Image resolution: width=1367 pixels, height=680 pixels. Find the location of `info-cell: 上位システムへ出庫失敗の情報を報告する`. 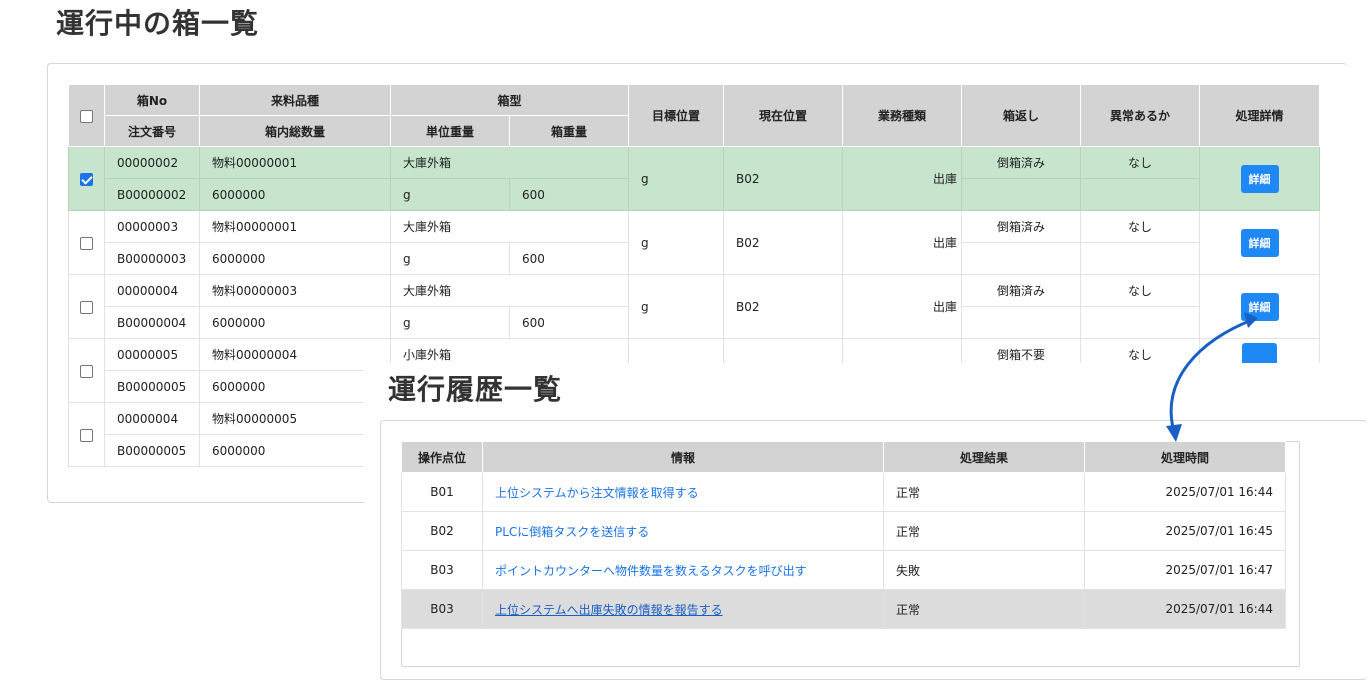

info-cell: 上位システムへ出庫失敗の情報を報告する is located at coordinates (683, 609).